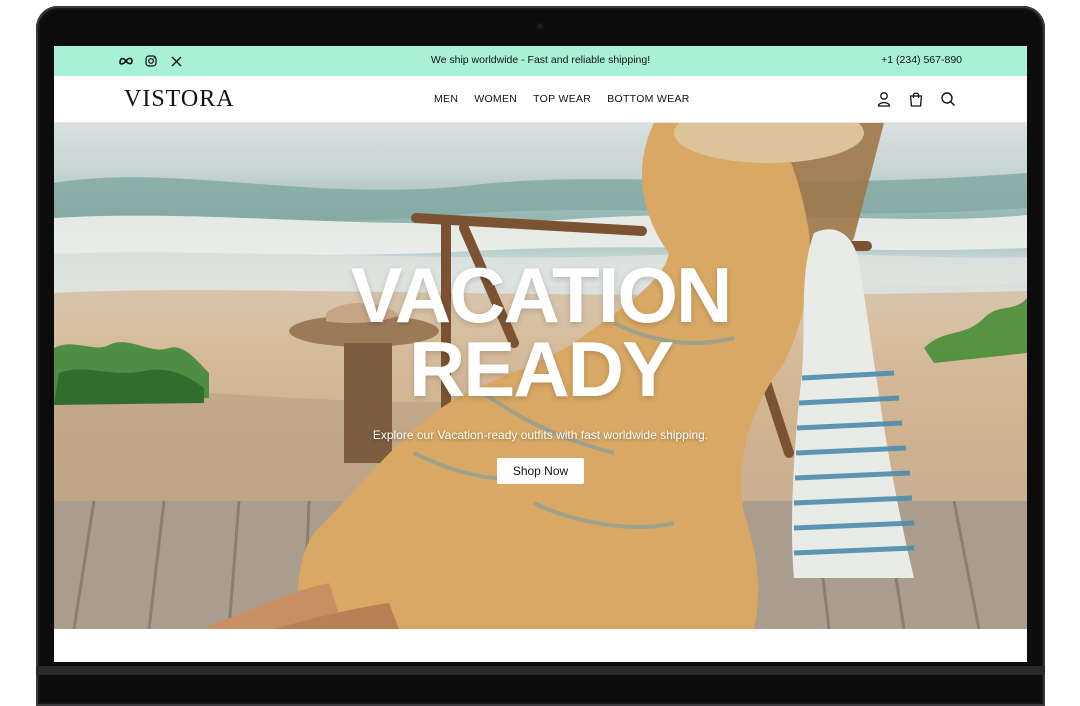  Describe the element at coordinates (648, 99) in the screenshot. I see `nav-item-bottom-wear: BOTTOM WEAR` at that location.